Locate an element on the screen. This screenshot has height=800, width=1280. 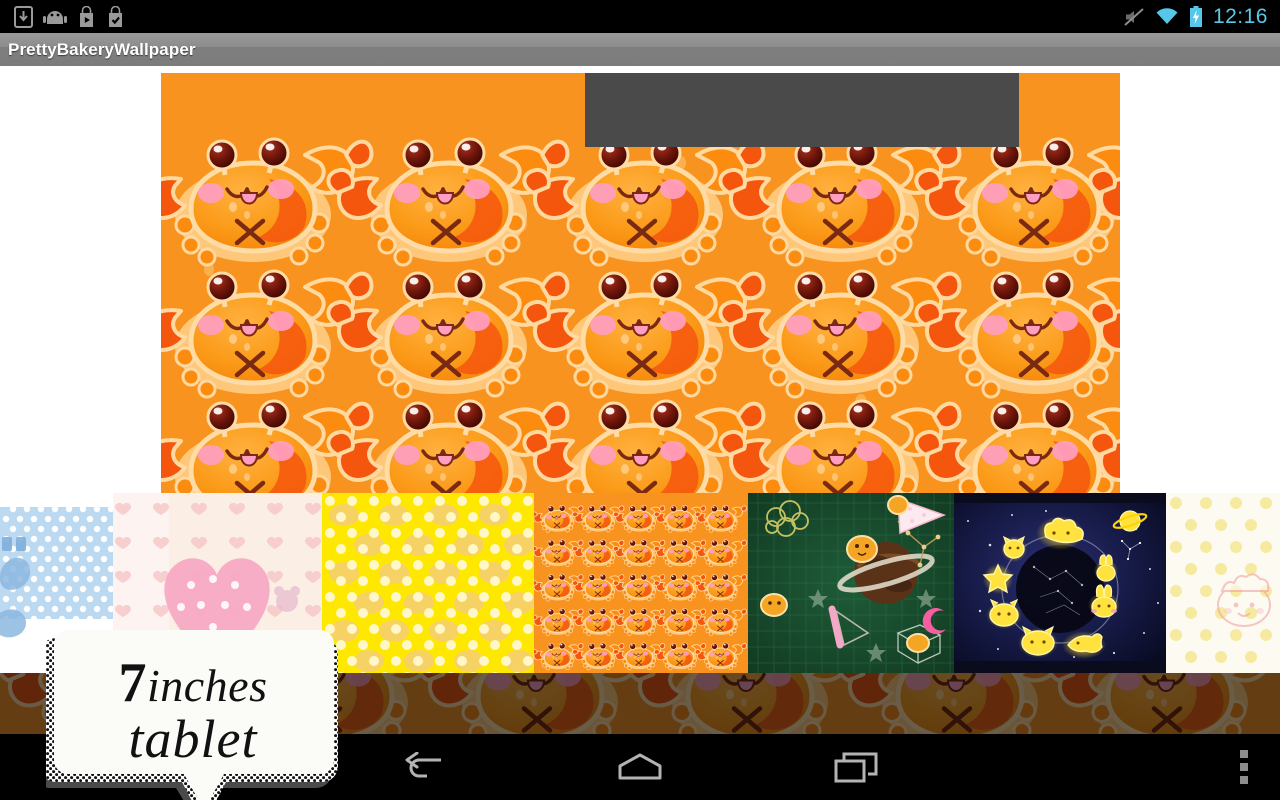
wallpaper-thumbnail-pink-heart is located at coordinates (217, 583).